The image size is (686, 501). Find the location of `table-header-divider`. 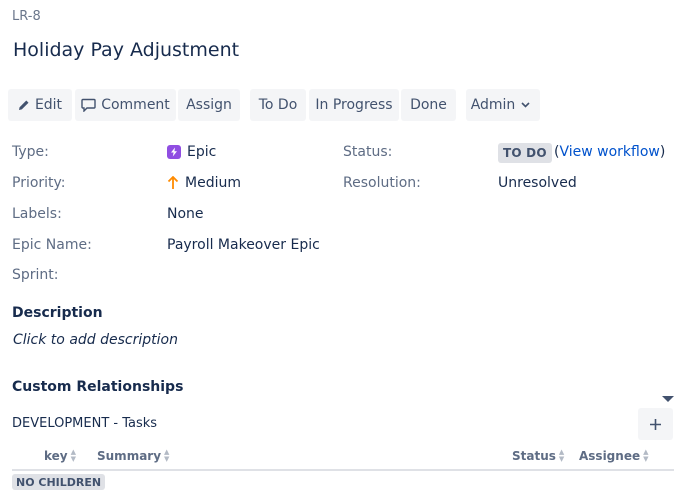

table-header-divider is located at coordinates (343, 470).